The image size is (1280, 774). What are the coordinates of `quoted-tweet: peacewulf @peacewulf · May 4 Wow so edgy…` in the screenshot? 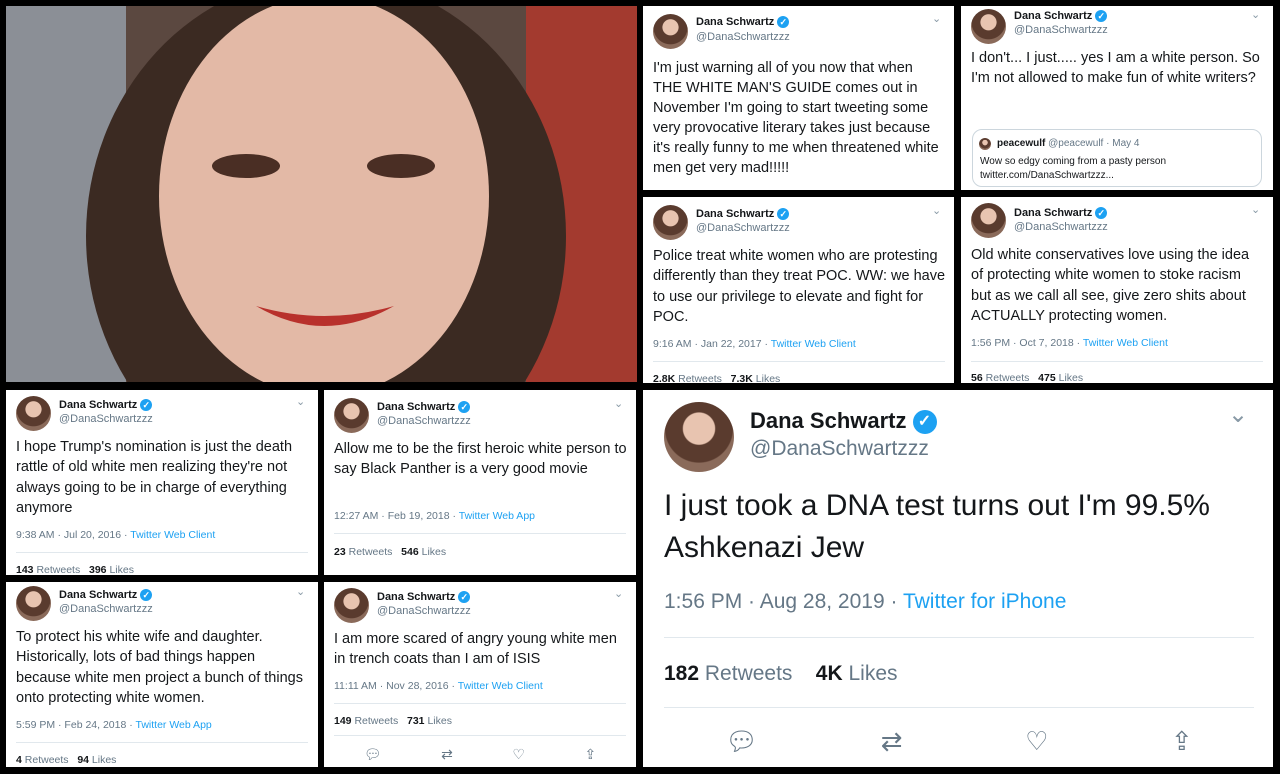 It's located at (1117, 158).